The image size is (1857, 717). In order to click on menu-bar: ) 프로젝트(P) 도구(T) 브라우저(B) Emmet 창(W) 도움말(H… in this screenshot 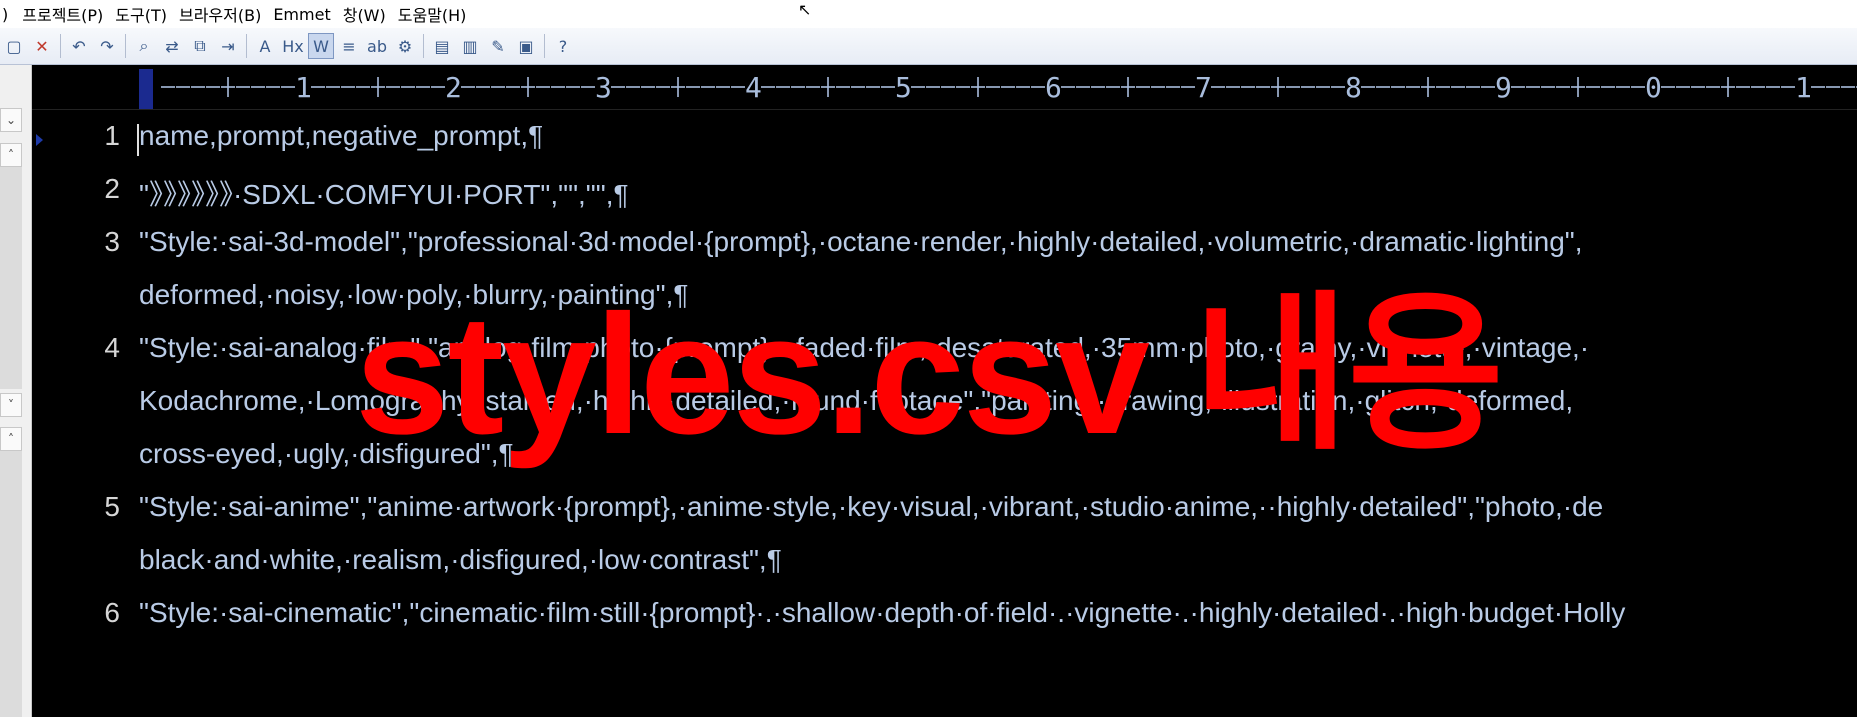, I will do `click(928, 14)`.